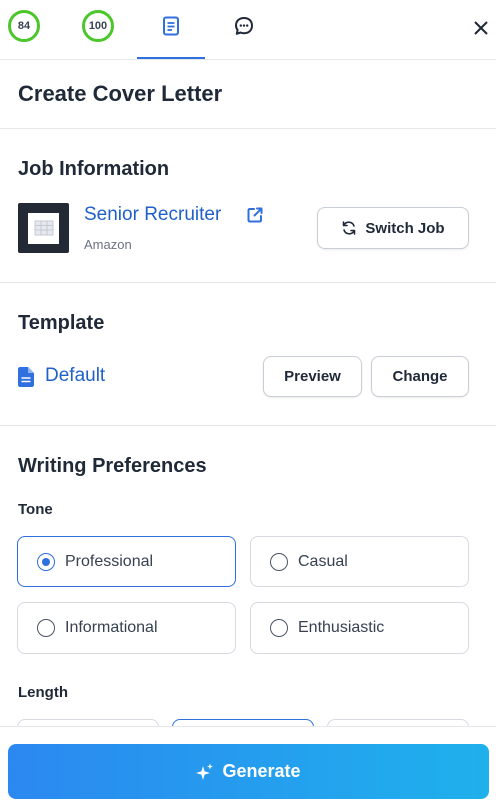  I want to click on sparkle-icon, so click(205, 771).